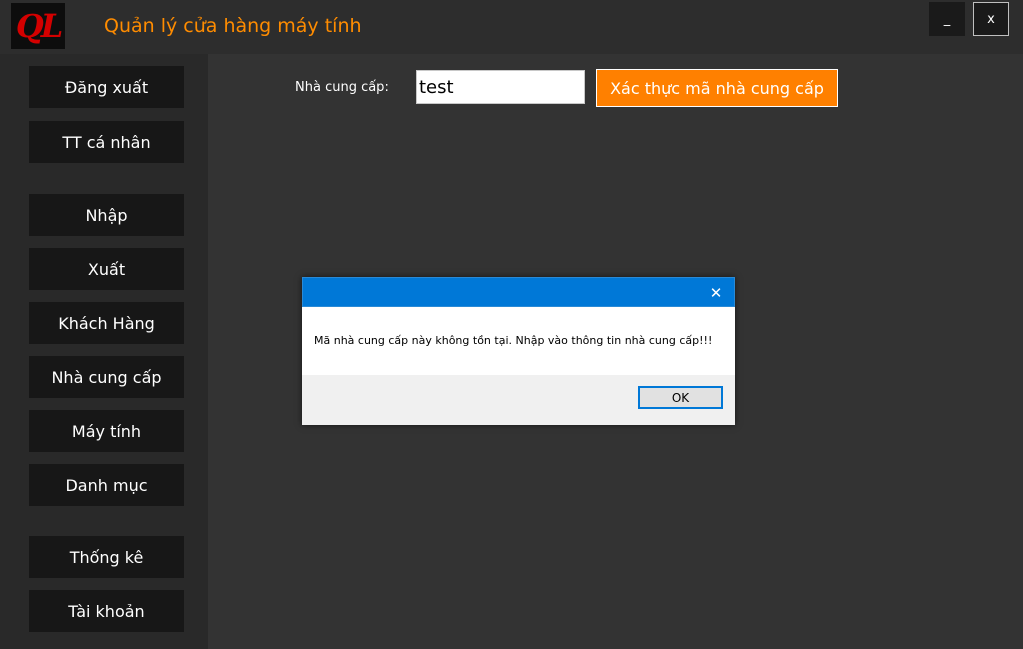 The width and height of the screenshot is (1023, 649). What do you see at coordinates (342, 87) in the screenshot?
I see `supplier-label: Nhà cung cấp:` at bounding box center [342, 87].